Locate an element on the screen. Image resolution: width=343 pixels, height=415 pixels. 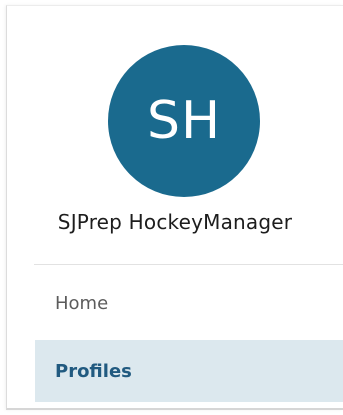
divider is located at coordinates (188, 264).